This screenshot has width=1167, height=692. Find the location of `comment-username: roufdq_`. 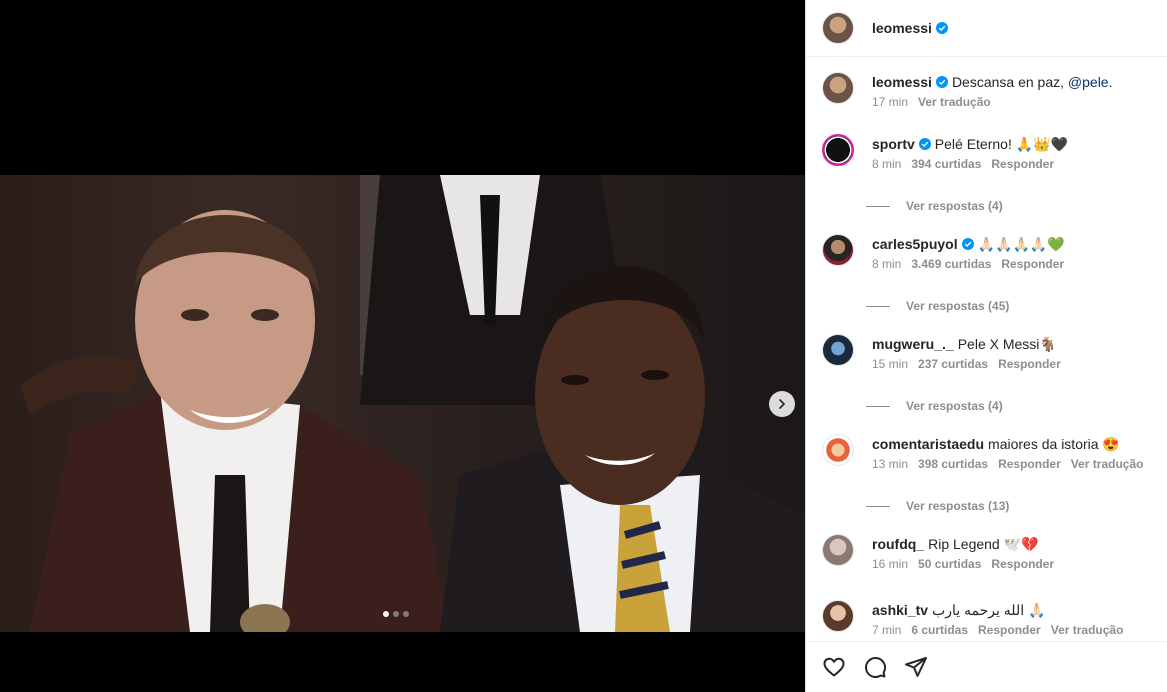

comment-username: roufdq_ is located at coordinates (898, 544).